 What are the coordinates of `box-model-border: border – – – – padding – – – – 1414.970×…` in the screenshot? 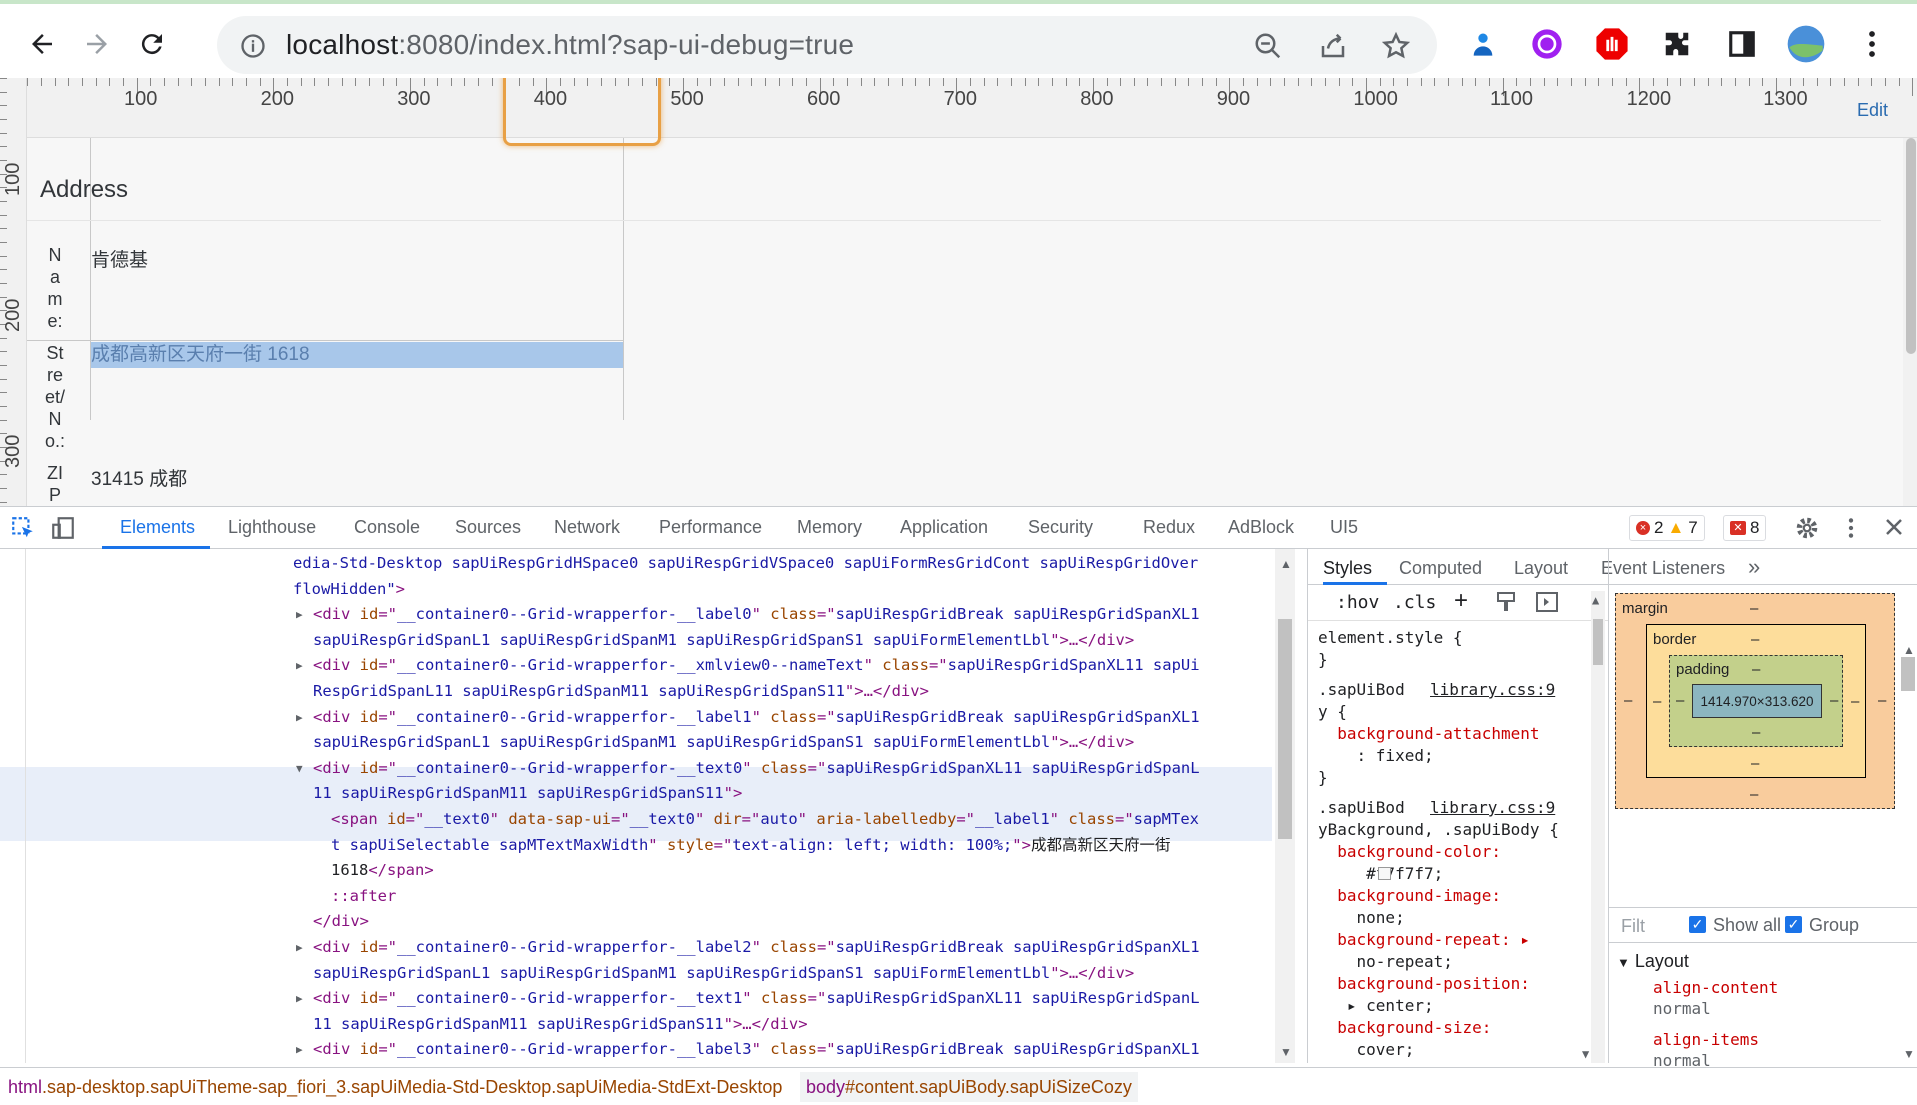 It's located at (1756, 701).